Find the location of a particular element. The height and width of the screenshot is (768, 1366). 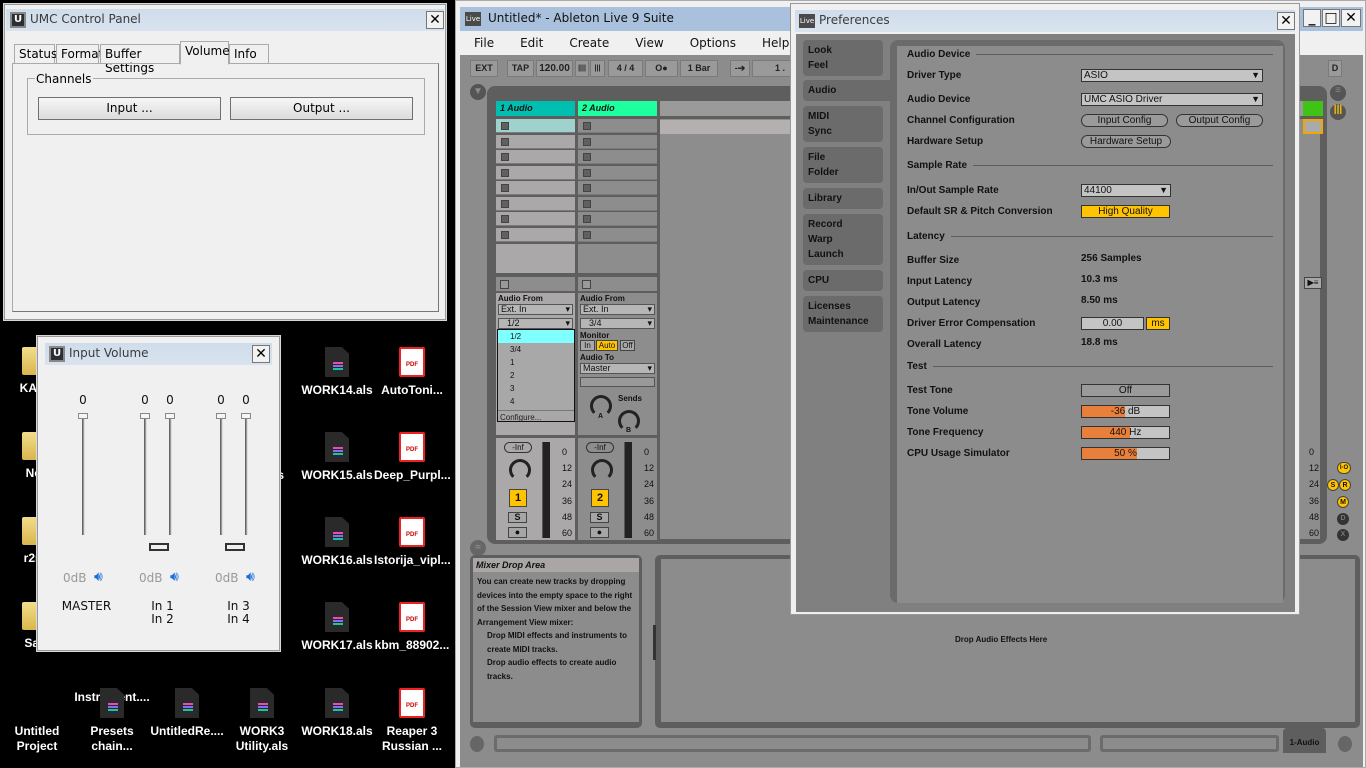

menu-view: View is located at coordinates (648, 42).